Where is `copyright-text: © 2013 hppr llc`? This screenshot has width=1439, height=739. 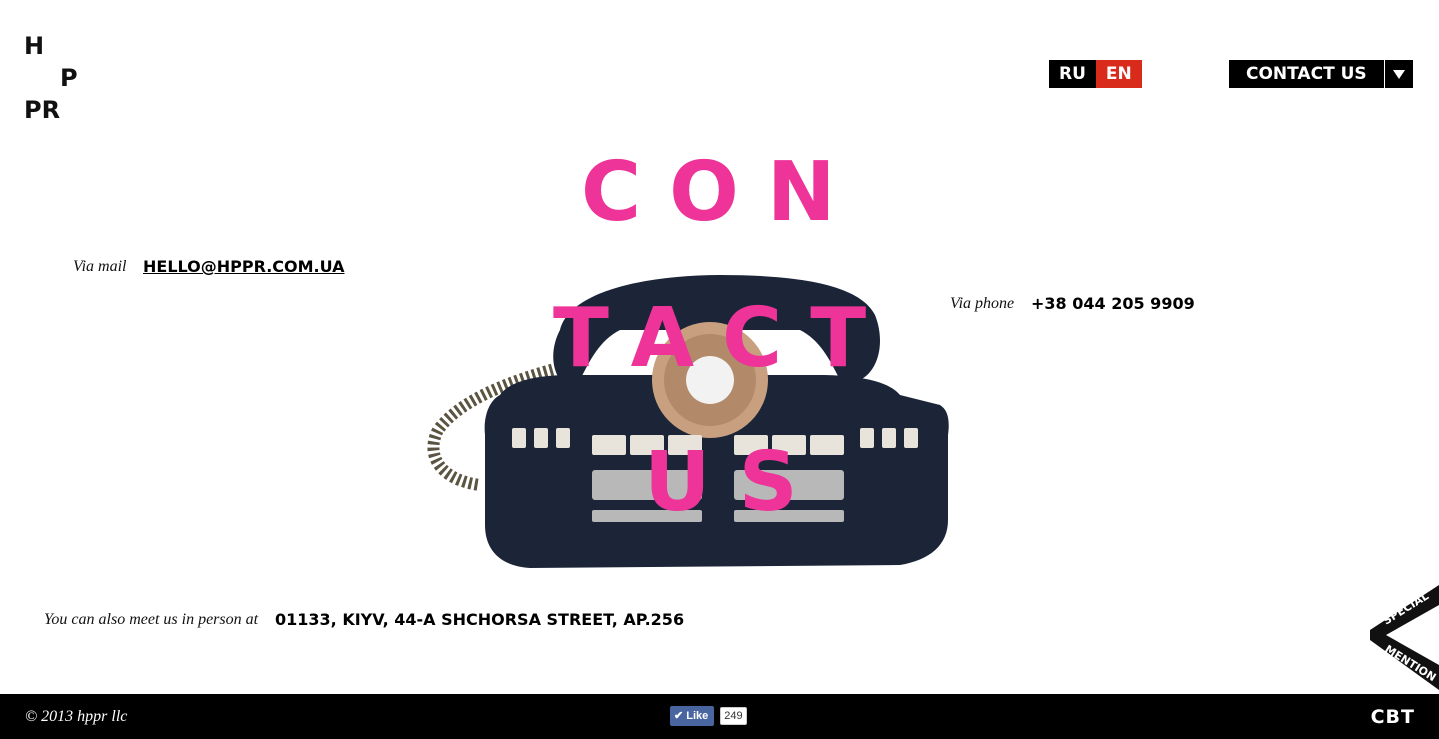
copyright-text: © 2013 hppr llc is located at coordinates (76, 716).